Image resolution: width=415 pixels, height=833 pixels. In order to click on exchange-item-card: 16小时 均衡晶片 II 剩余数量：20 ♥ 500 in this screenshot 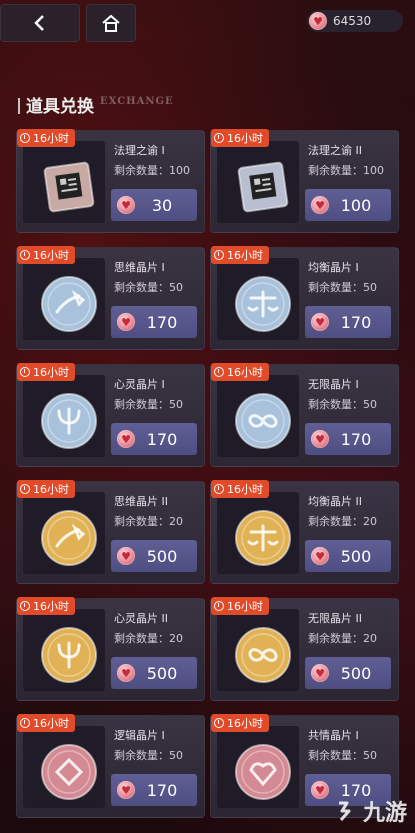, I will do `click(304, 532)`.